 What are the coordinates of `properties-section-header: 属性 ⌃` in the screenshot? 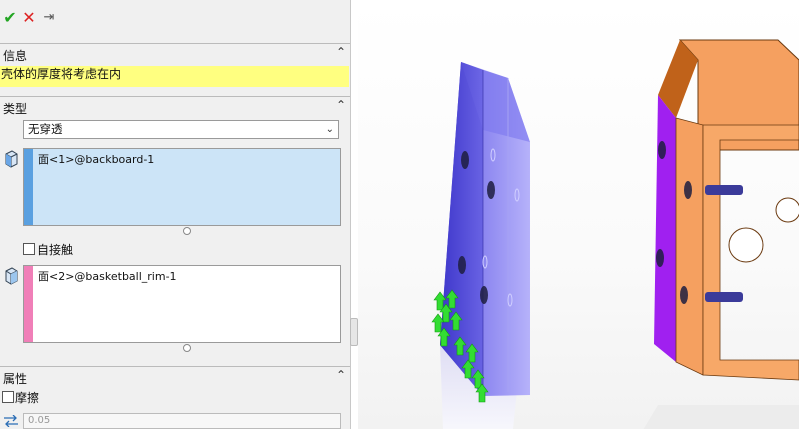 It's located at (175, 376).